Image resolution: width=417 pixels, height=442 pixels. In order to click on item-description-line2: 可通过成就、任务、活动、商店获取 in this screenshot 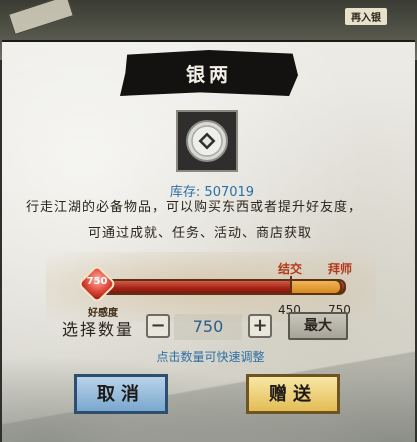, I will do `click(200, 233)`.